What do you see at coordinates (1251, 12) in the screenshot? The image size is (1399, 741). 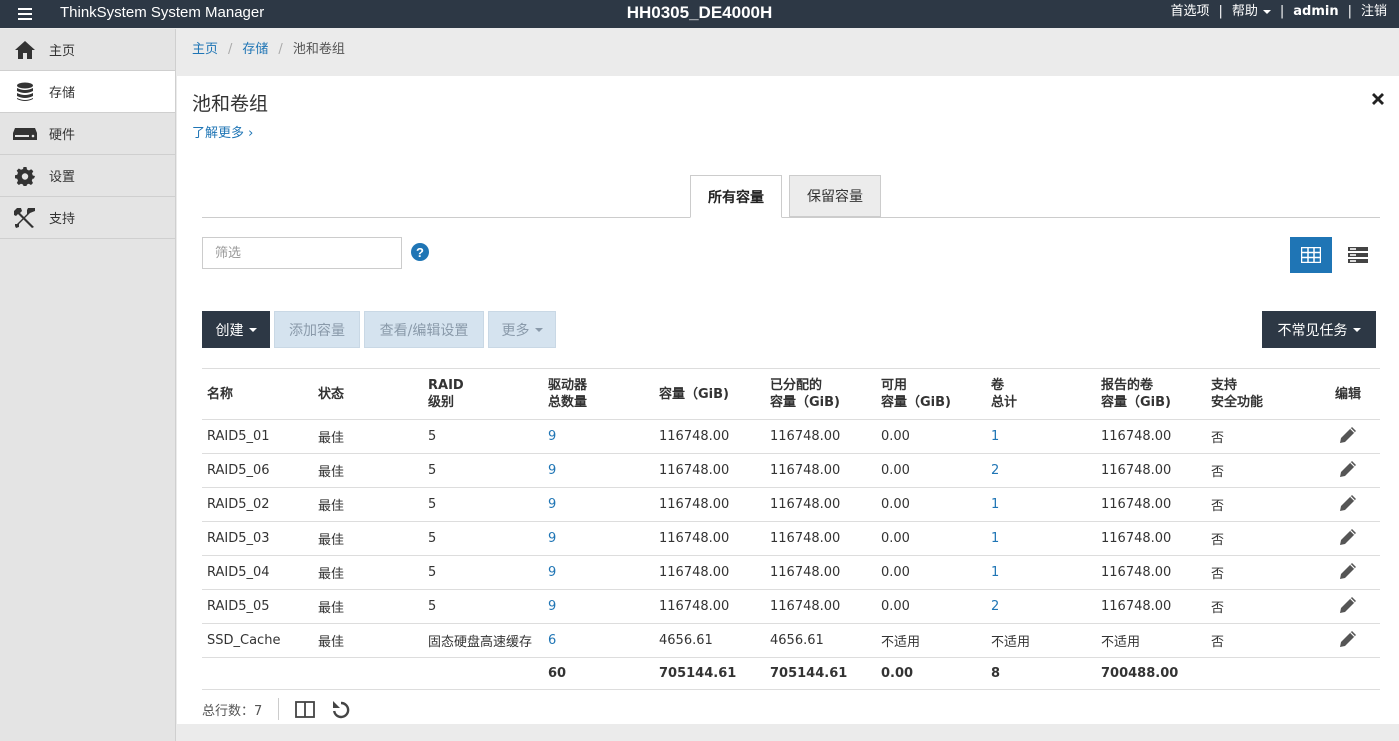 I see `help-menu: 帮助` at bounding box center [1251, 12].